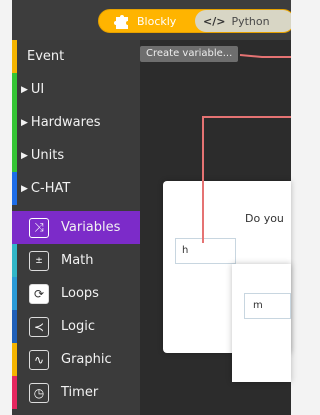 The width and height of the screenshot is (320, 415). I want to click on top-toolbar: Blockly </> Python, so click(151, 20).